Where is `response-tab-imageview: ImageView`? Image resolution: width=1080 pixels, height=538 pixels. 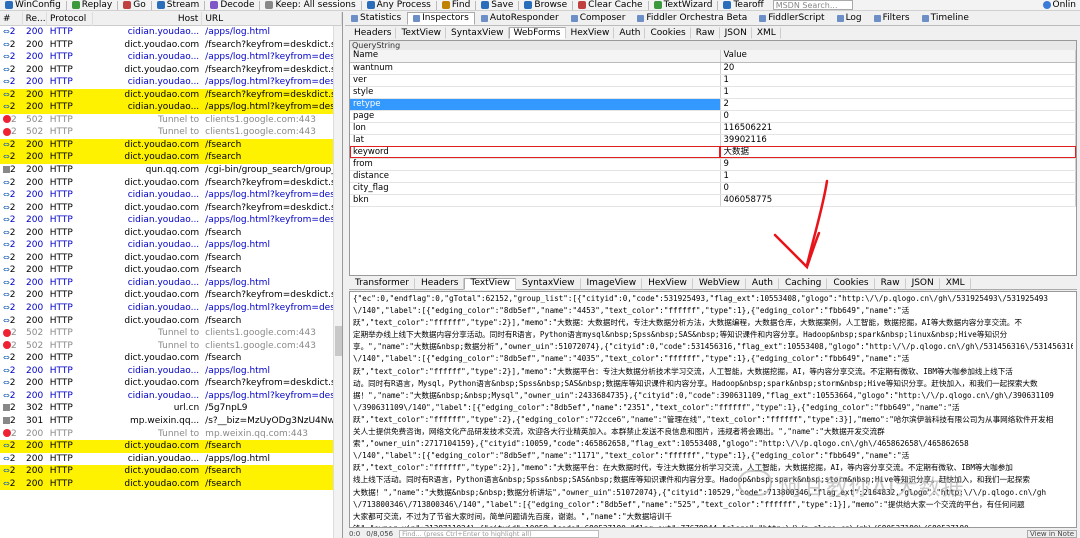 response-tab-imageview: ImageView is located at coordinates (612, 283).